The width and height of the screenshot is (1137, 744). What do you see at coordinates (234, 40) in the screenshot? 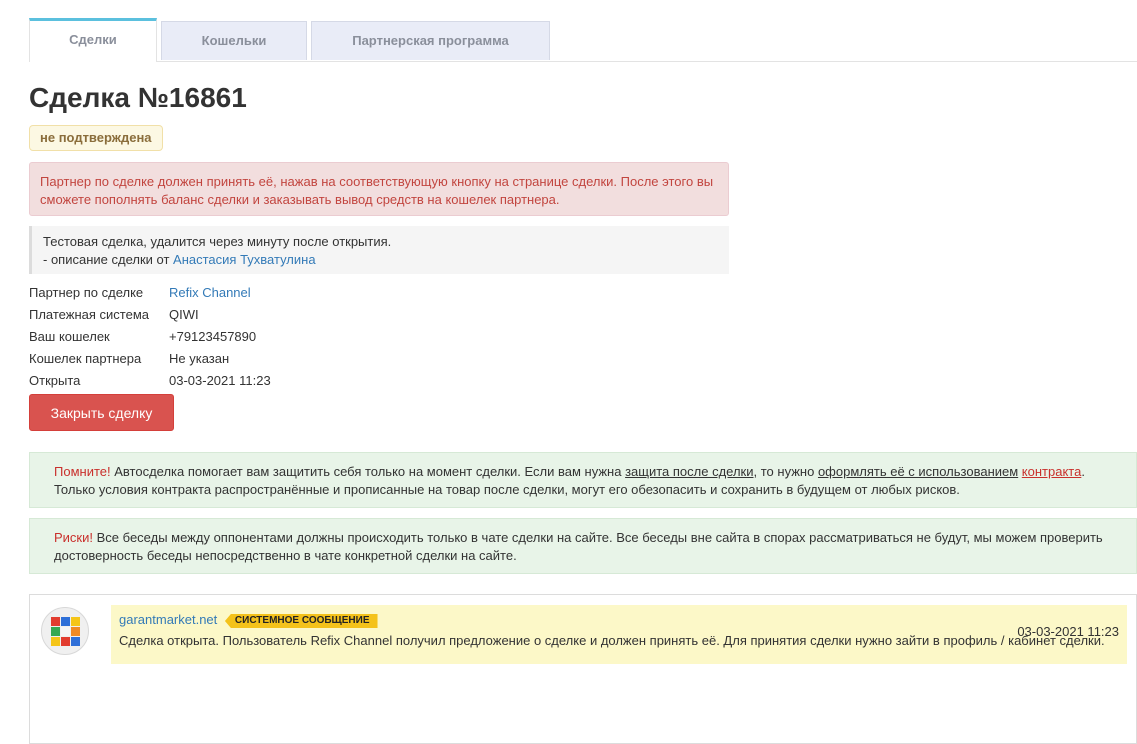
I see `tab-wallets: Кошельки` at bounding box center [234, 40].